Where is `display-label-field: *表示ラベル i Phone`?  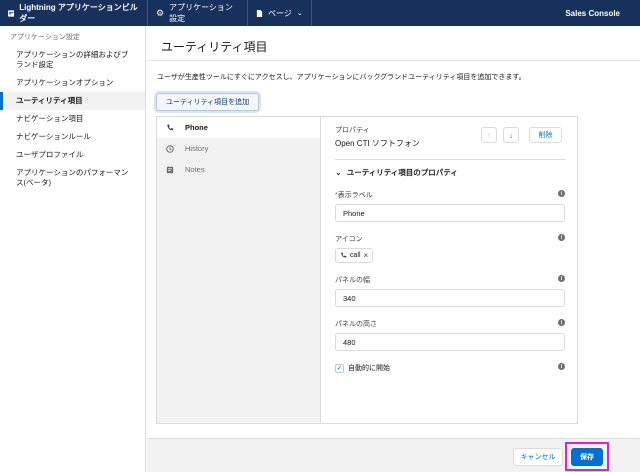
display-label-field: *表示ラベル i Phone is located at coordinates (450, 206).